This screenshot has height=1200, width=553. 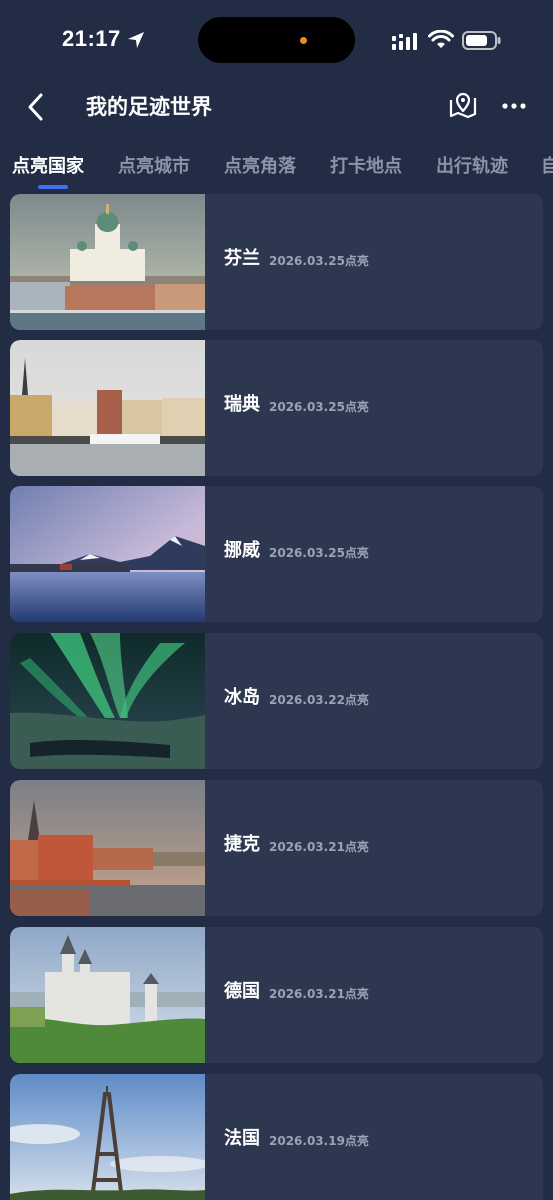 I want to click on list-item: 法国 2026.03.19点亮, so click(x=276, y=1137).